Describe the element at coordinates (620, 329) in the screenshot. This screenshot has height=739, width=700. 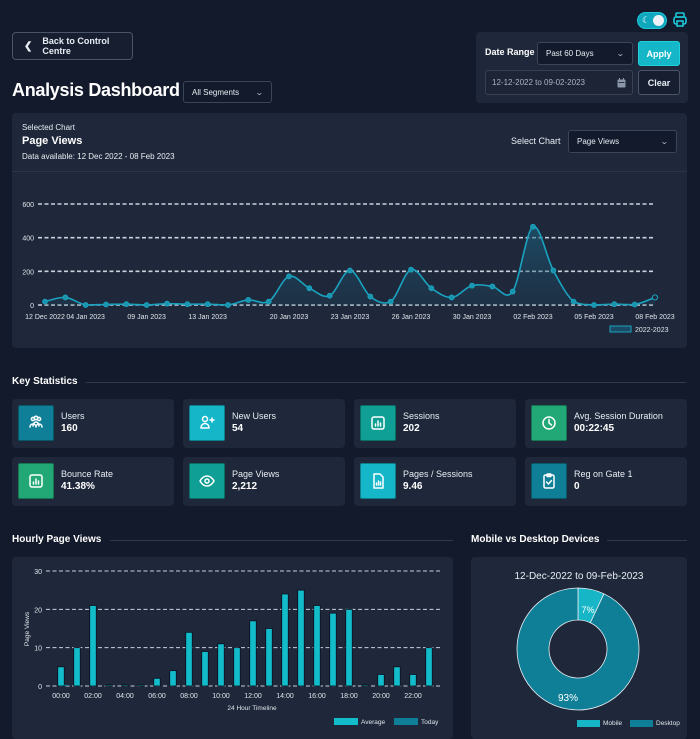
I see `legend-swatch` at that location.